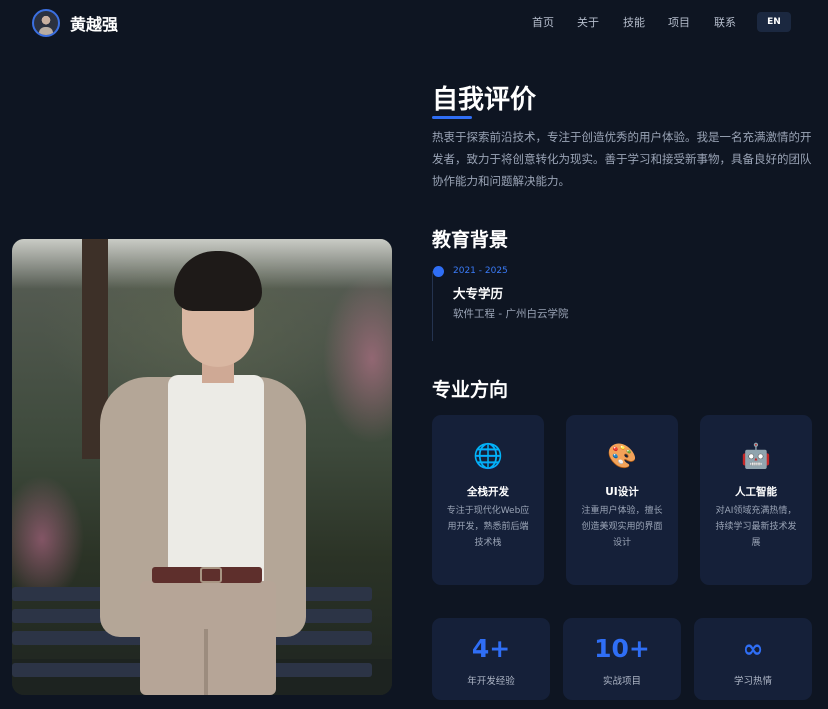 The height and width of the screenshot is (709, 828). Describe the element at coordinates (634, 22) in the screenshot. I see `nav-link-skills: 技能` at that location.